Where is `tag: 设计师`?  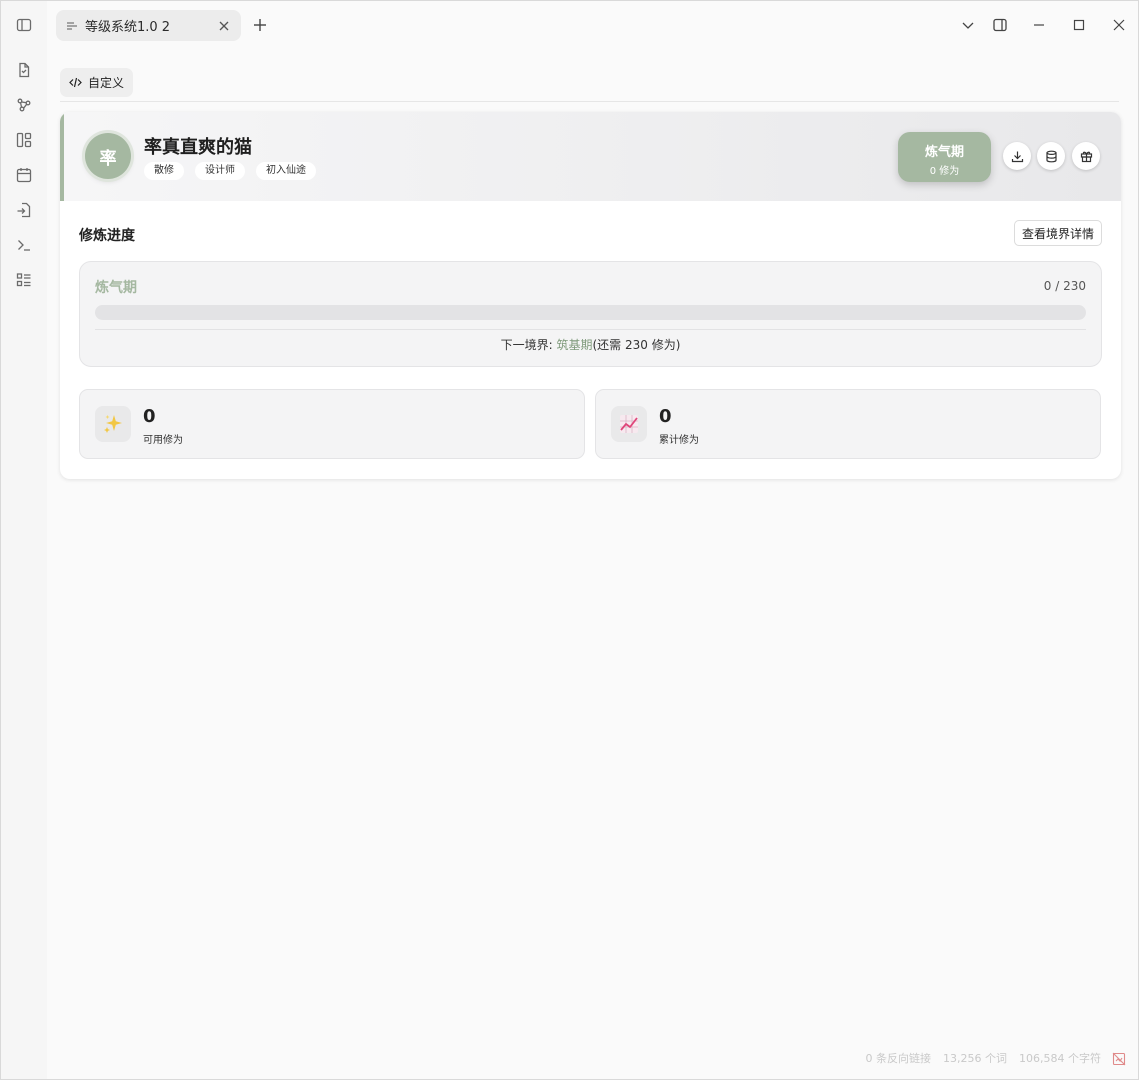
tag: 设计师 is located at coordinates (220, 171).